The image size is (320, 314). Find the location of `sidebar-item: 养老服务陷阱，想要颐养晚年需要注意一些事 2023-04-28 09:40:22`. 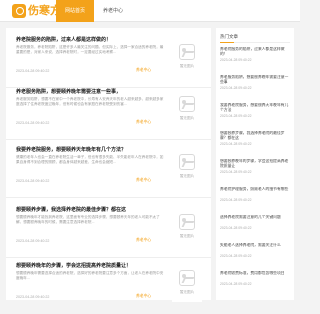

sidebar-item: 养老服务陷阱，想要颐养晚年需要注意一些事 2023-04-28 09:40:22 is located at coordinates (256, 82).